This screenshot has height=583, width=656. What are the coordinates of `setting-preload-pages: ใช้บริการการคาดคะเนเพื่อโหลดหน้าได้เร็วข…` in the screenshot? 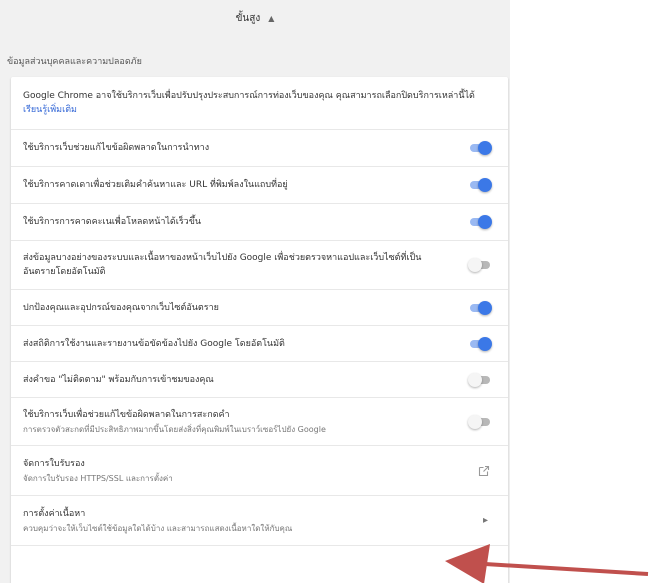 It's located at (259, 221).